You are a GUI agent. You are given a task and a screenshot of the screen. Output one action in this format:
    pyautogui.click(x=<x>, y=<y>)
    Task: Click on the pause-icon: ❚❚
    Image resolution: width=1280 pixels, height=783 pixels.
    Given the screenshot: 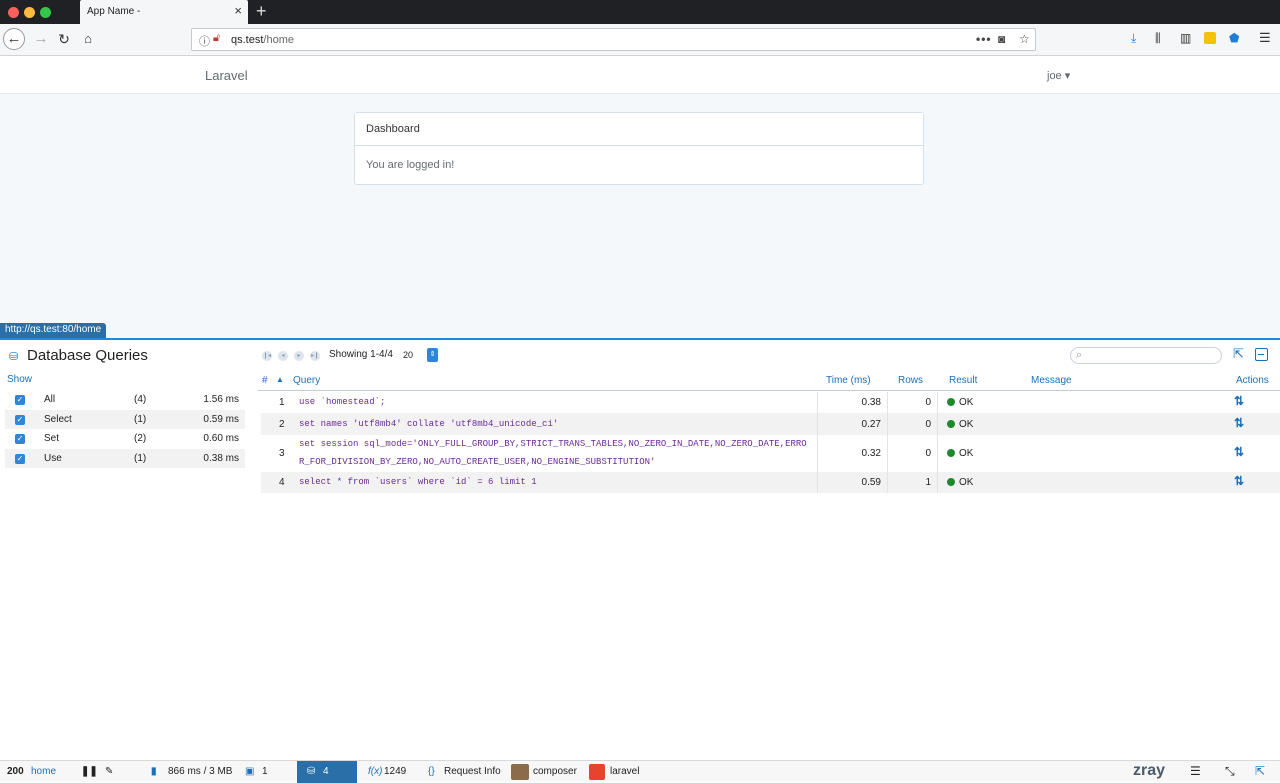 What is the action you would take?
    pyautogui.click(x=89, y=771)
    